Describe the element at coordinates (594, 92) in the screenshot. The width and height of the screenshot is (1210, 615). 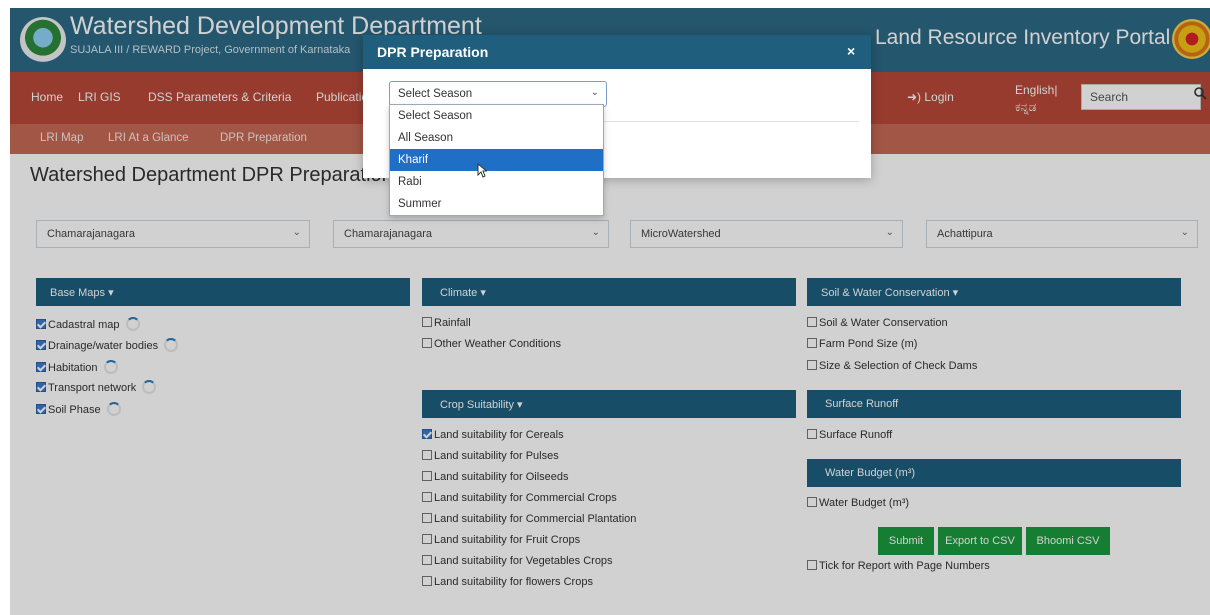
I see `chevron-down-icon: ⌄` at that location.